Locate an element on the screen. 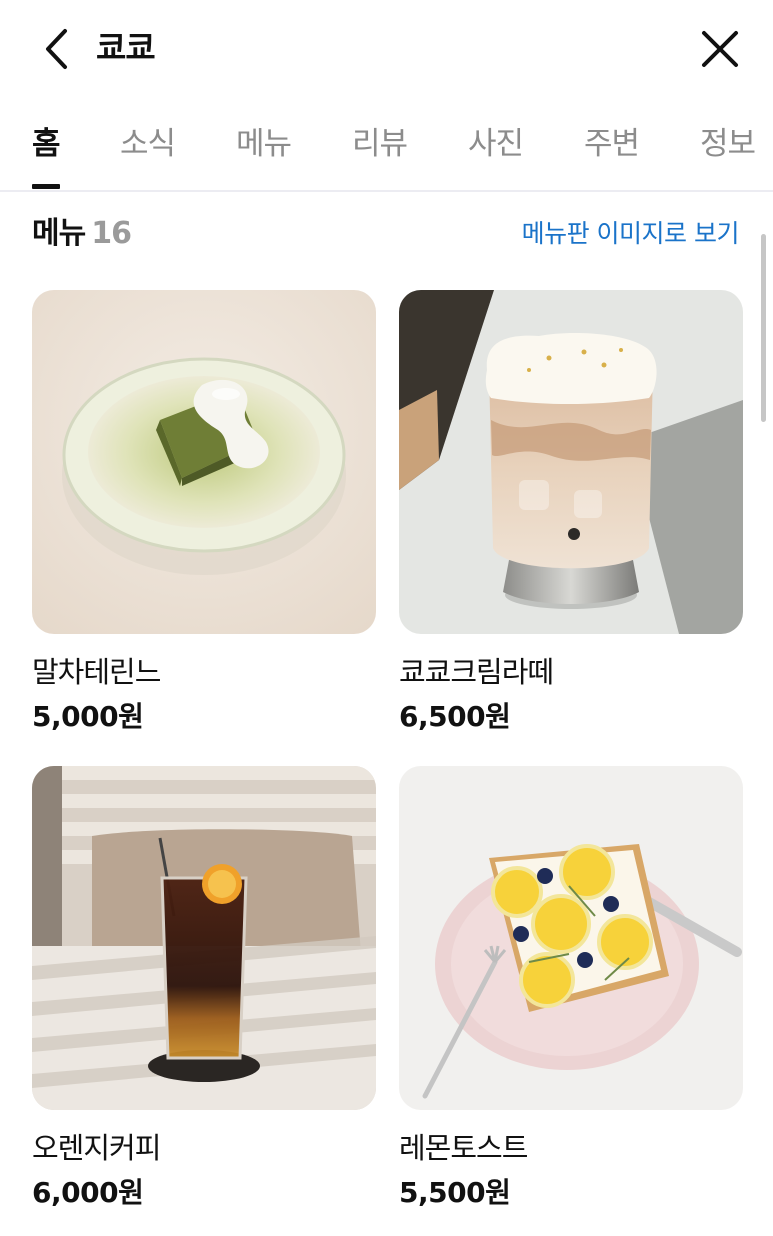  tab-info: 정보 is located at coordinates (728, 144).